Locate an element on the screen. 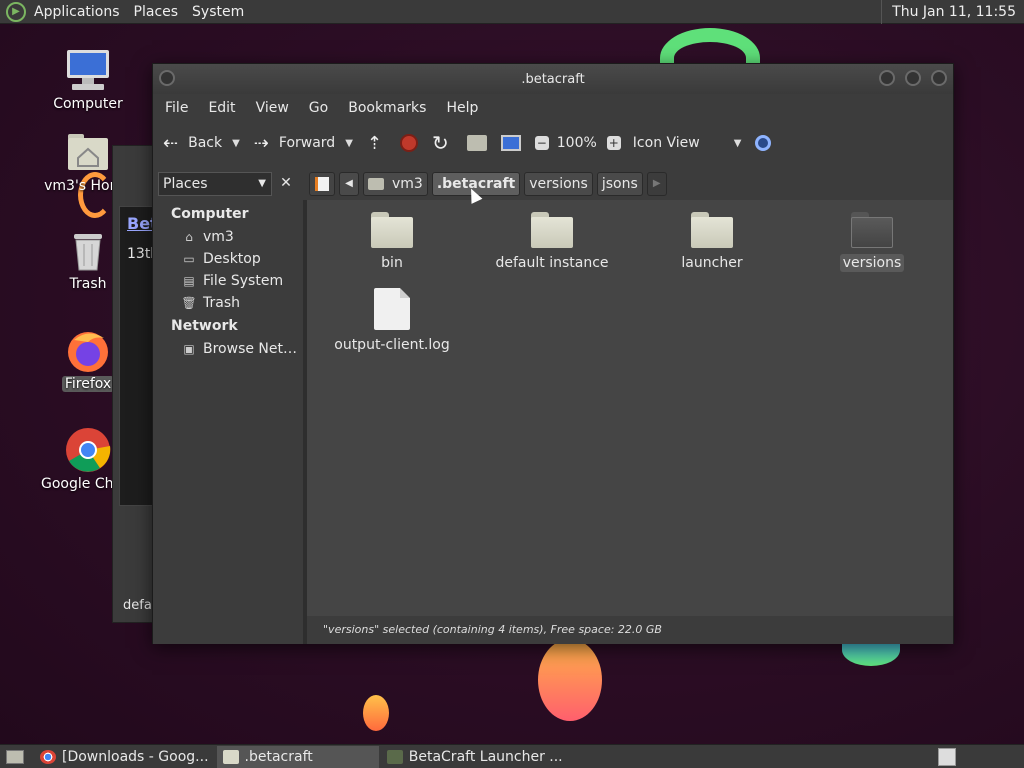  sidebar-header-network: Network is located at coordinates (204, 326).